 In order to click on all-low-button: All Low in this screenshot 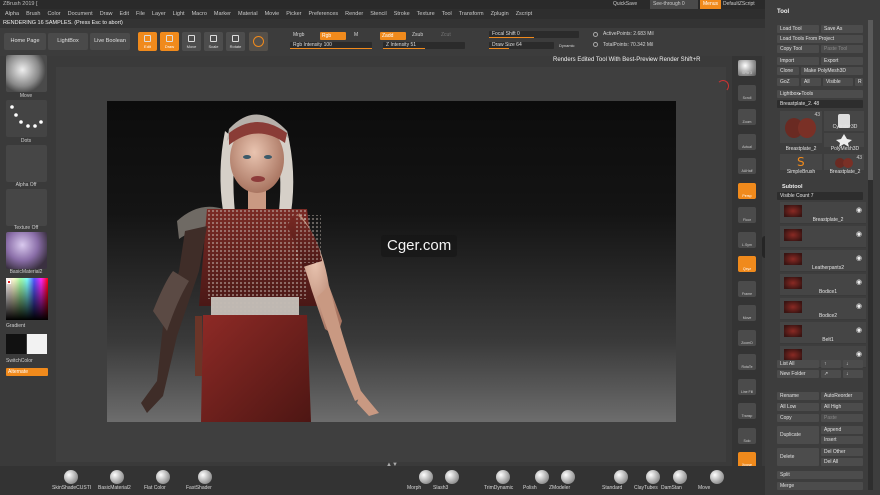, I will do `click(798, 407)`.